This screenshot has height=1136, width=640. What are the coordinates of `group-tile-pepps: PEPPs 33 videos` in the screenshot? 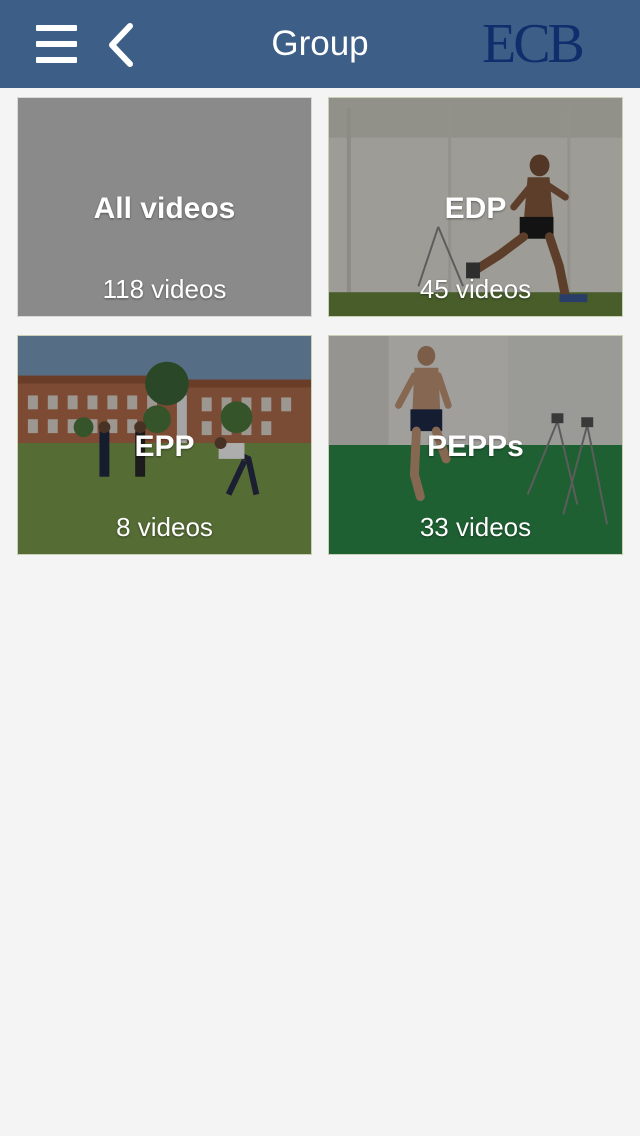 It's located at (475, 445).